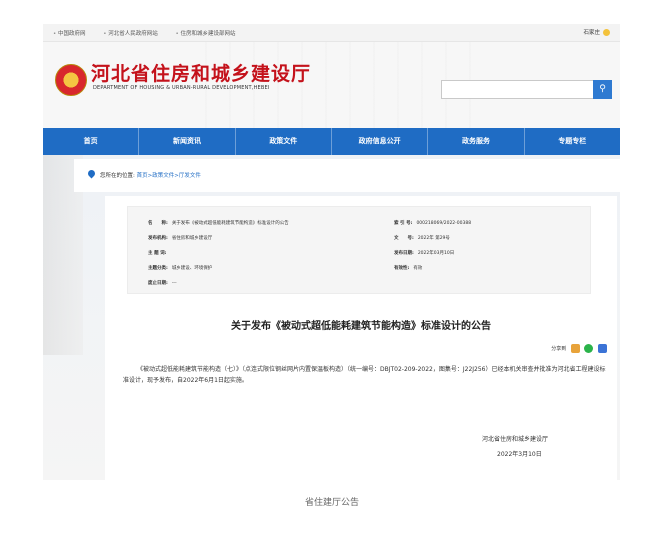 The image size is (664, 537). What do you see at coordinates (192, 238) in the screenshot?
I see `publisher-value: 省住房和城乡建设厅` at bounding box center [192, 238].